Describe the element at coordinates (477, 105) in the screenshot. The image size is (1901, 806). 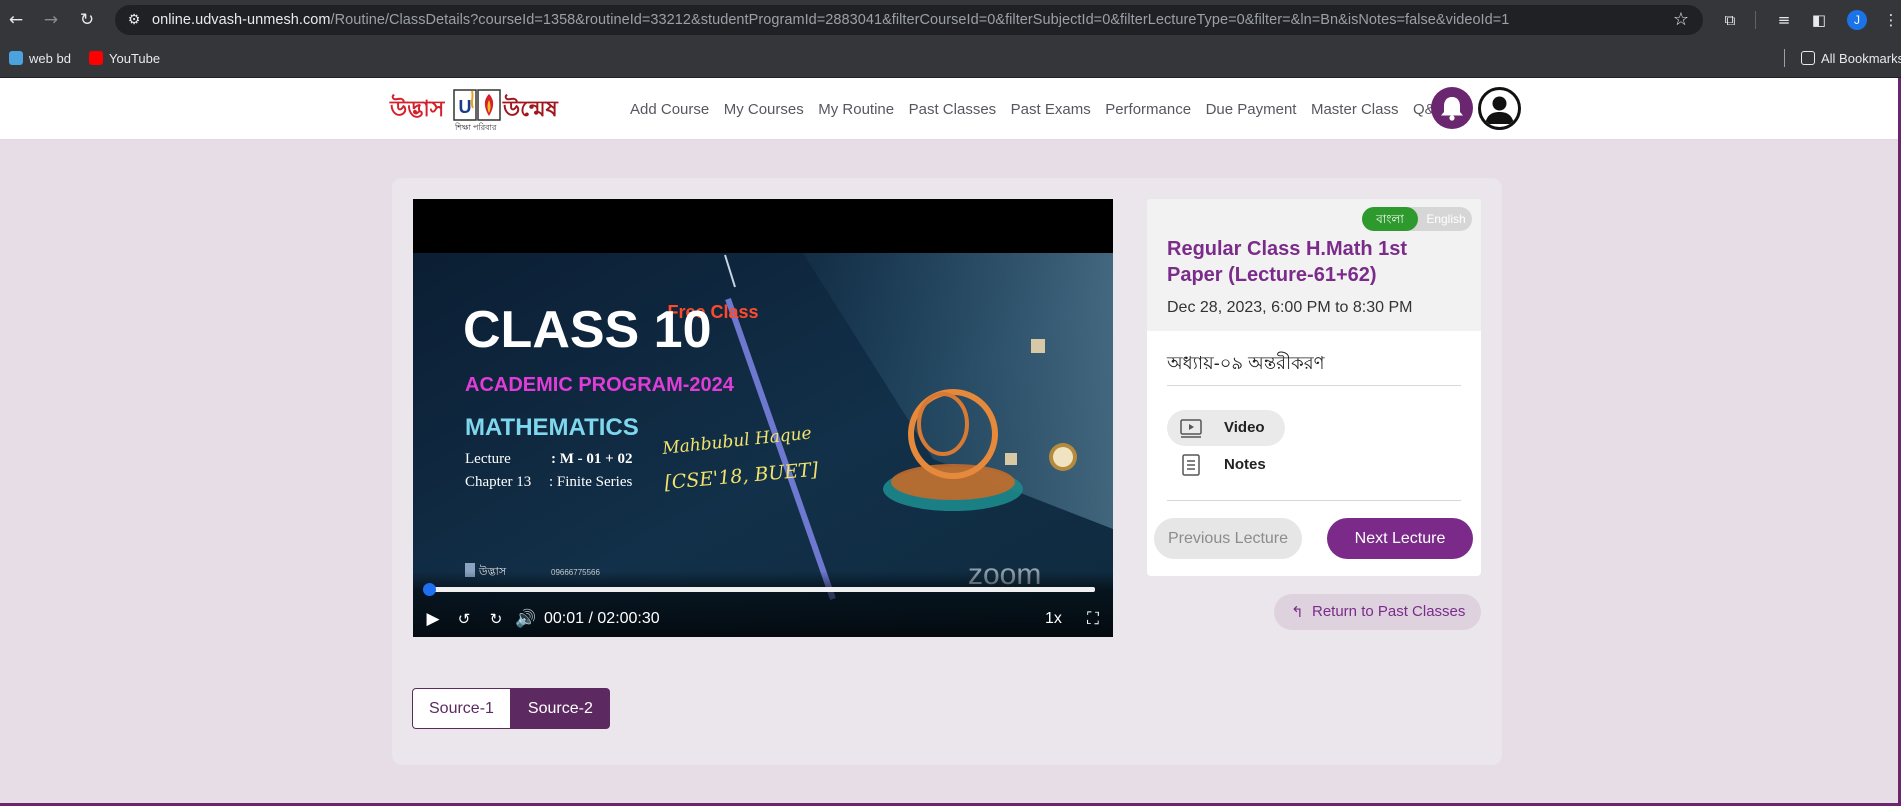
I see `logo-mark-icon: U` at that location.